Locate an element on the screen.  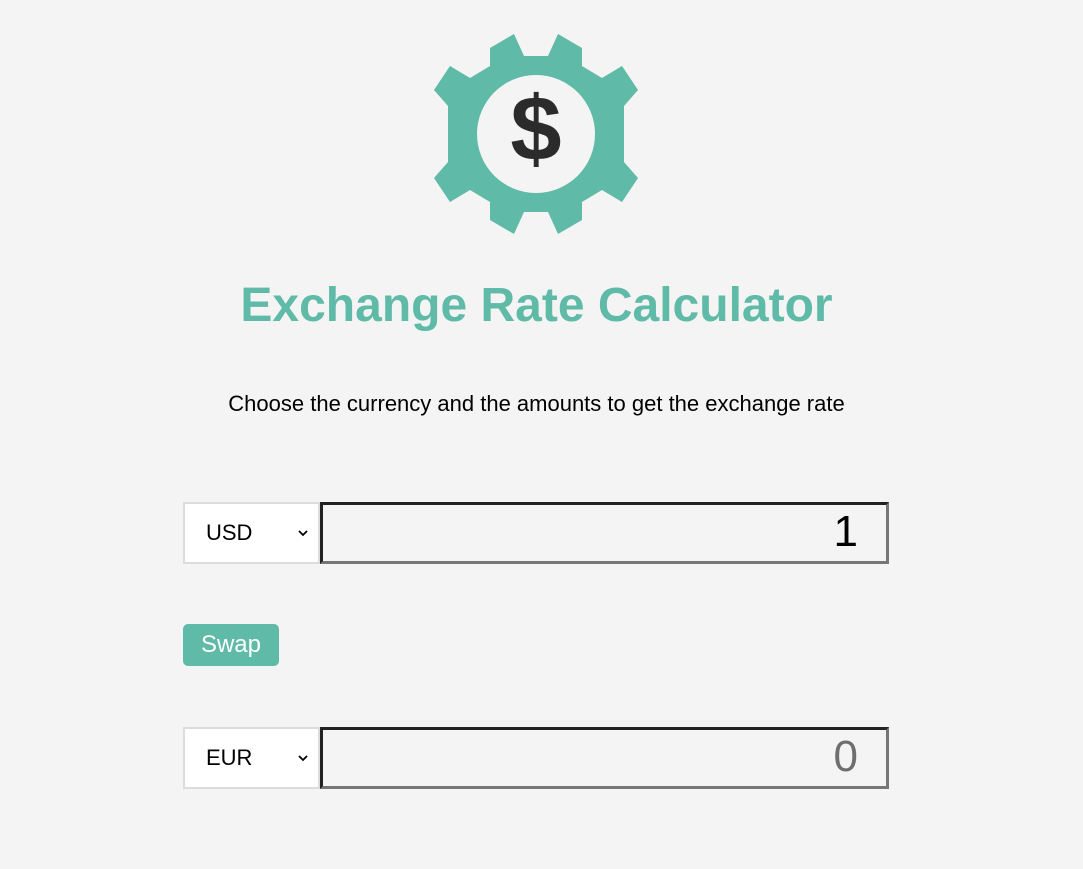
from-amount-input: 1 is located at coordinates (604, 533).